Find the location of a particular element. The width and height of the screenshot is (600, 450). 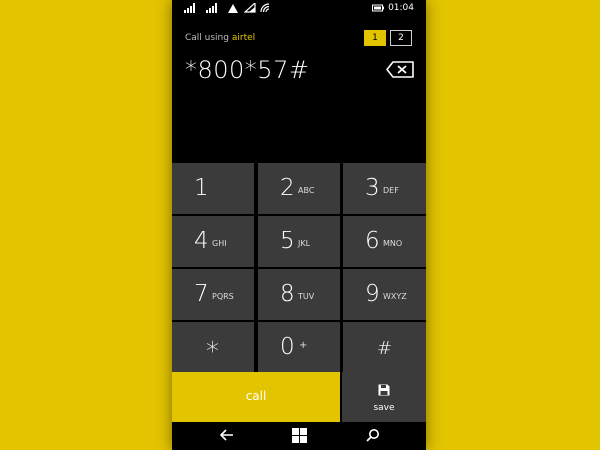

sim-1-button: 1 is located at coordinates (375, 38).